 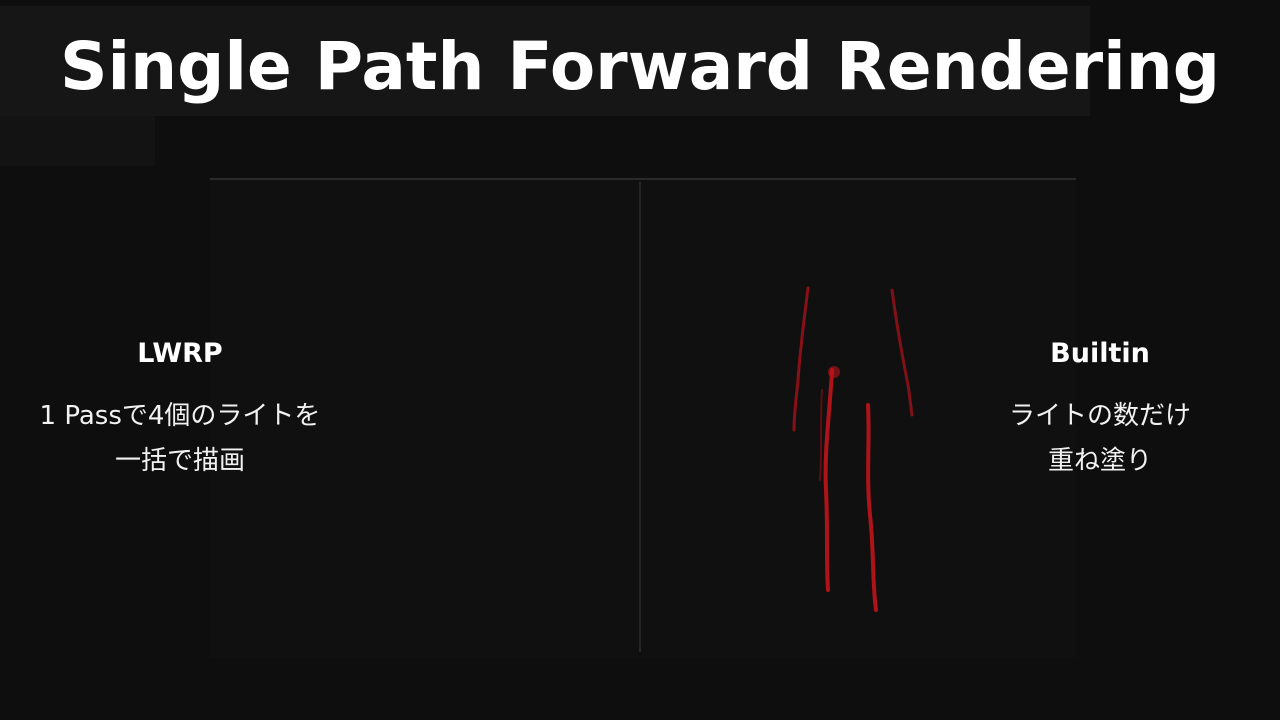 I want to click on lwrp-description: 1 Passで4個のライトを 一括で描画, so click(x=180, y=439).